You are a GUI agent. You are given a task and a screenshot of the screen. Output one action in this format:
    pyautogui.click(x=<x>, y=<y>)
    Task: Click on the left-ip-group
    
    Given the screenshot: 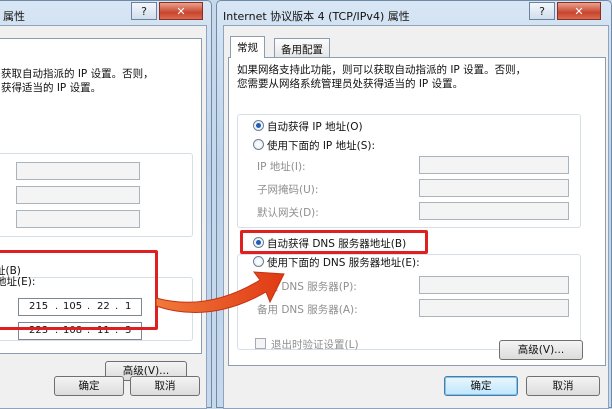 What is the action you would take?
    pyautogui.click(x=96, y=195)
    